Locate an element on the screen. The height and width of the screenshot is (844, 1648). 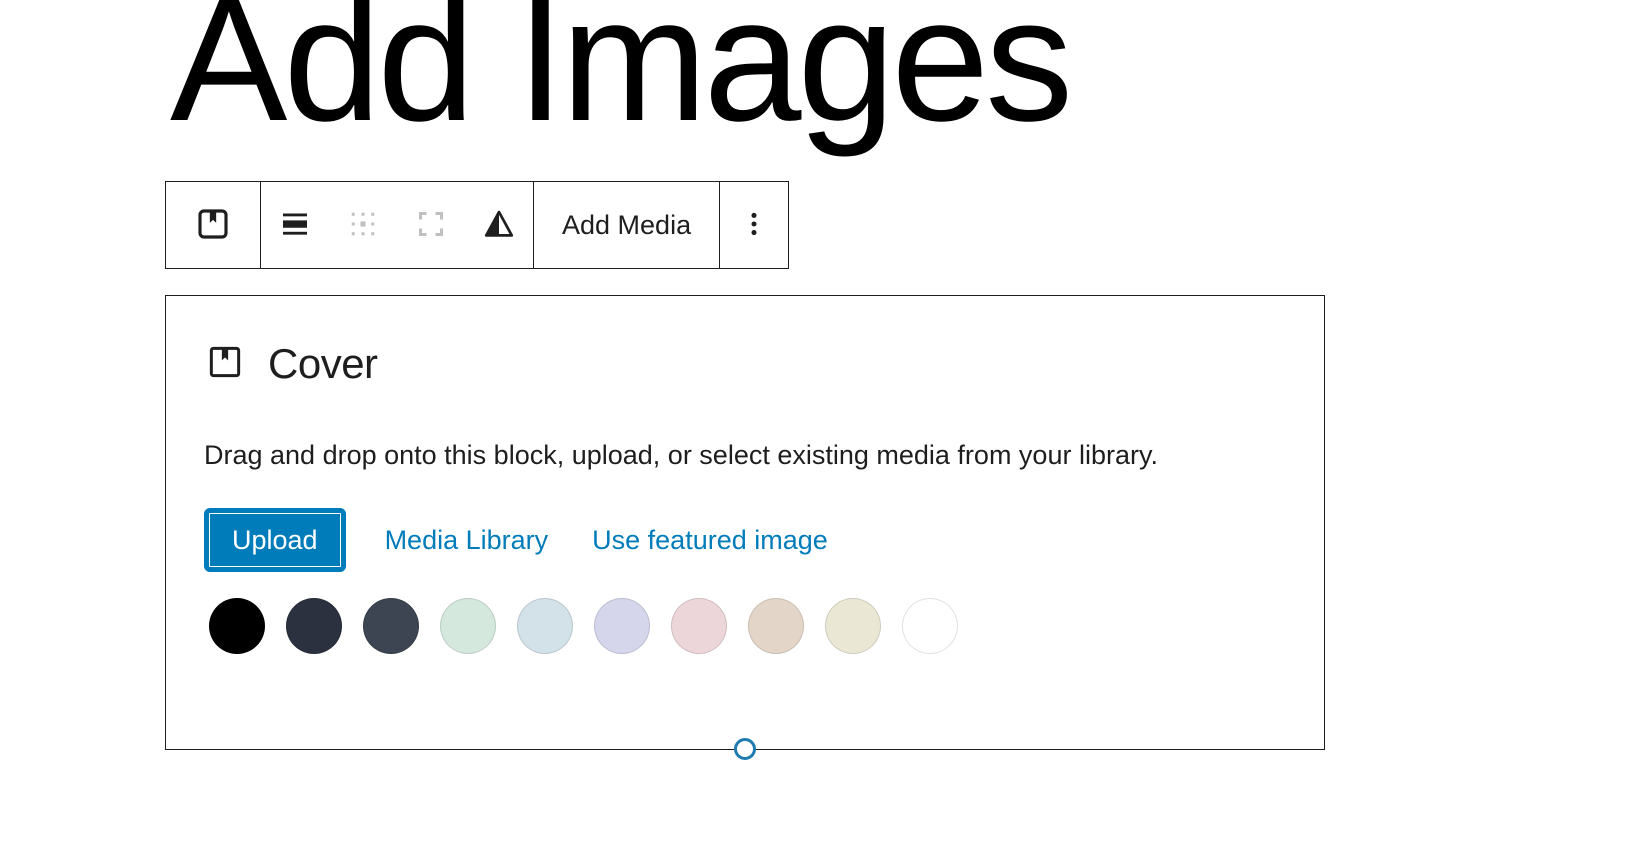
focal-point-button is located at coordinates (363, 225).